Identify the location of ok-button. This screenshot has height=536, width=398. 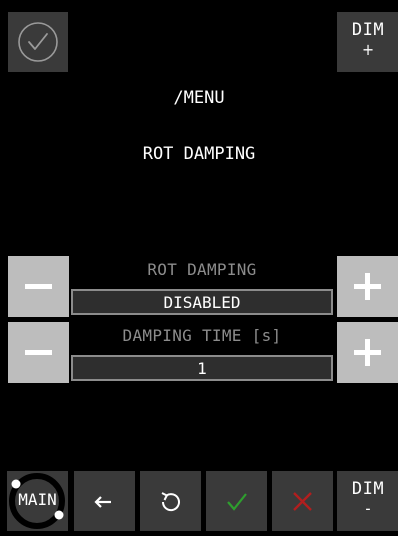
(236, 501).